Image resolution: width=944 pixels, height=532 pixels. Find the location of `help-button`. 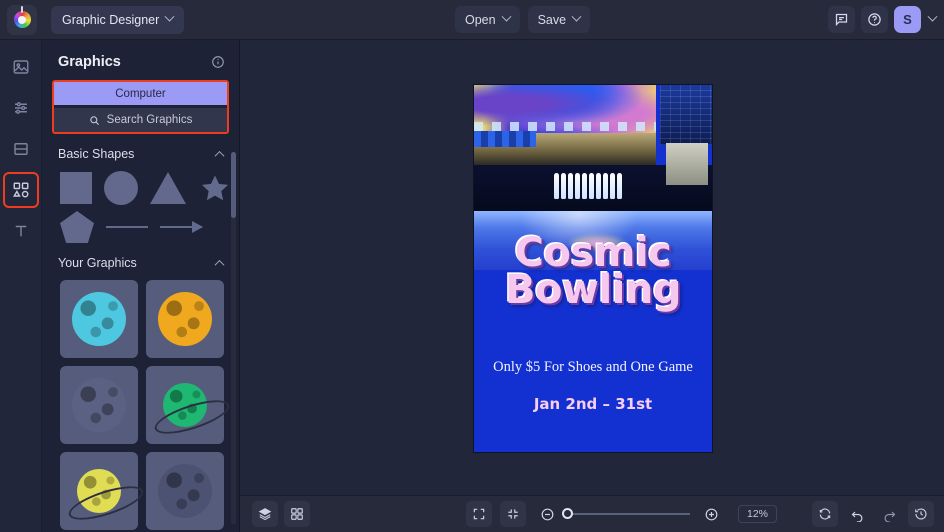

help-button is located at coordinates (874, 19).